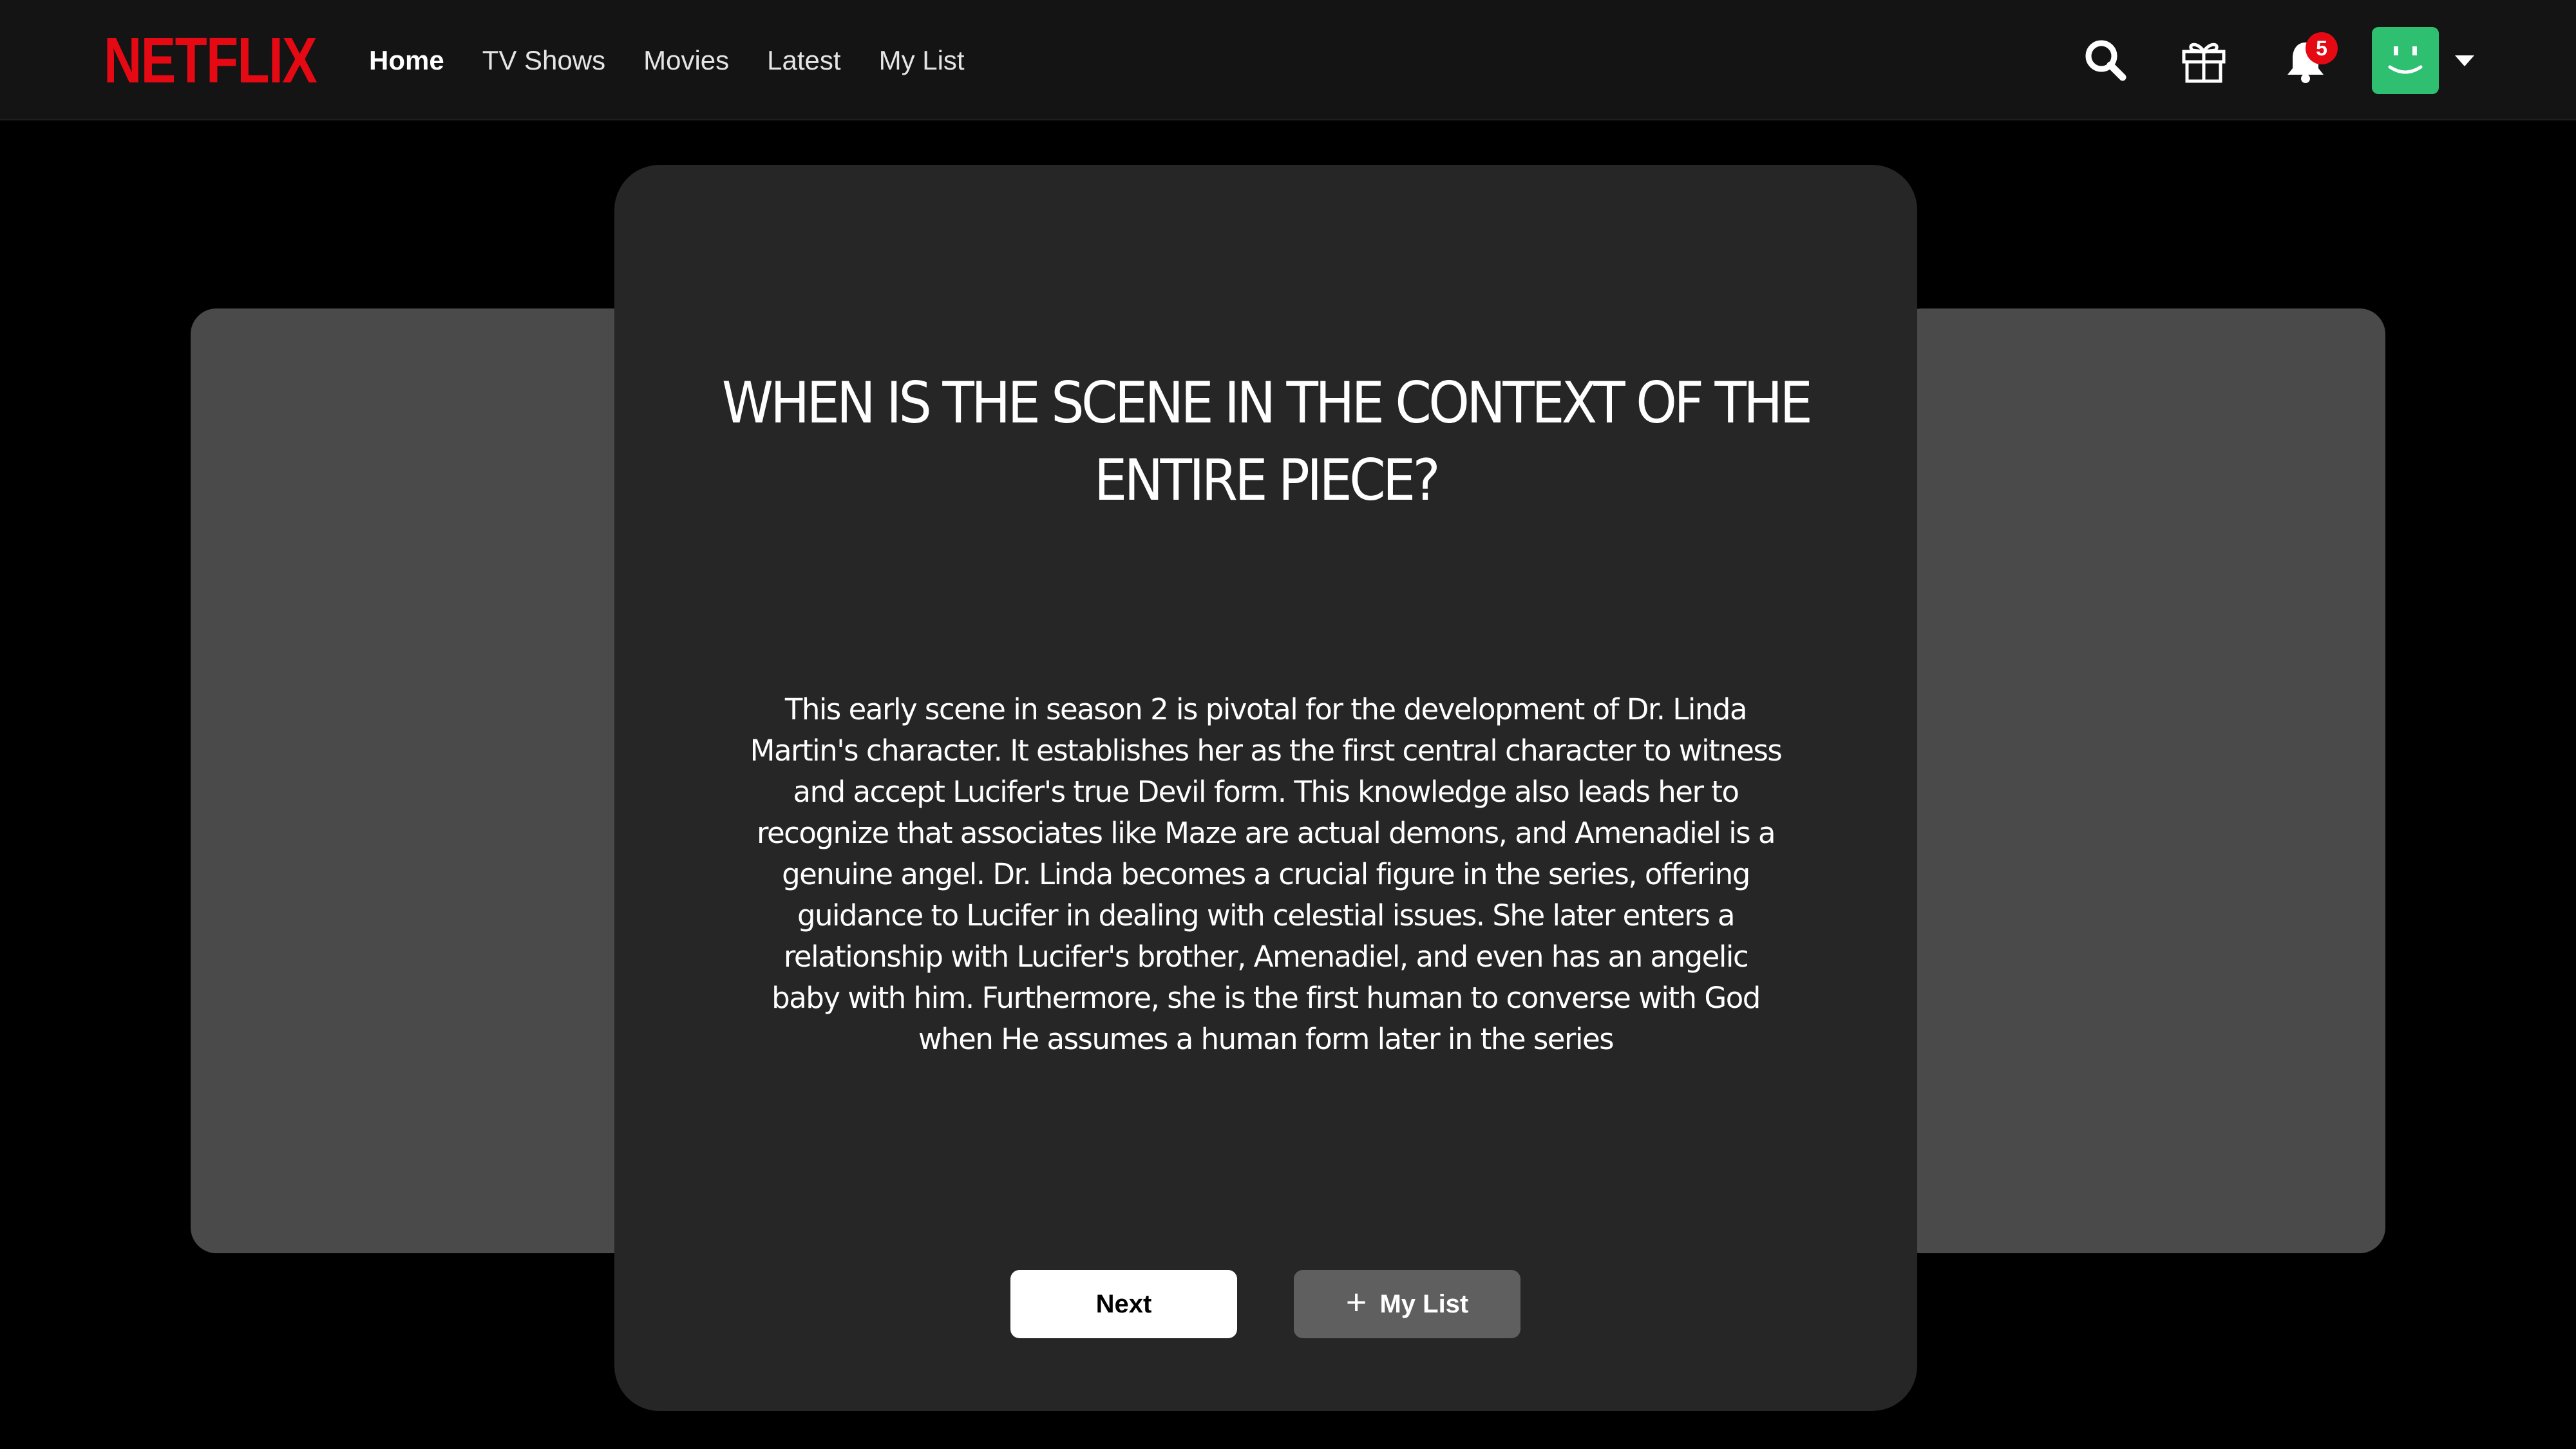 The image size is (2576, 1449). I want to click on notification-badge: 5, so click(2322, 48).